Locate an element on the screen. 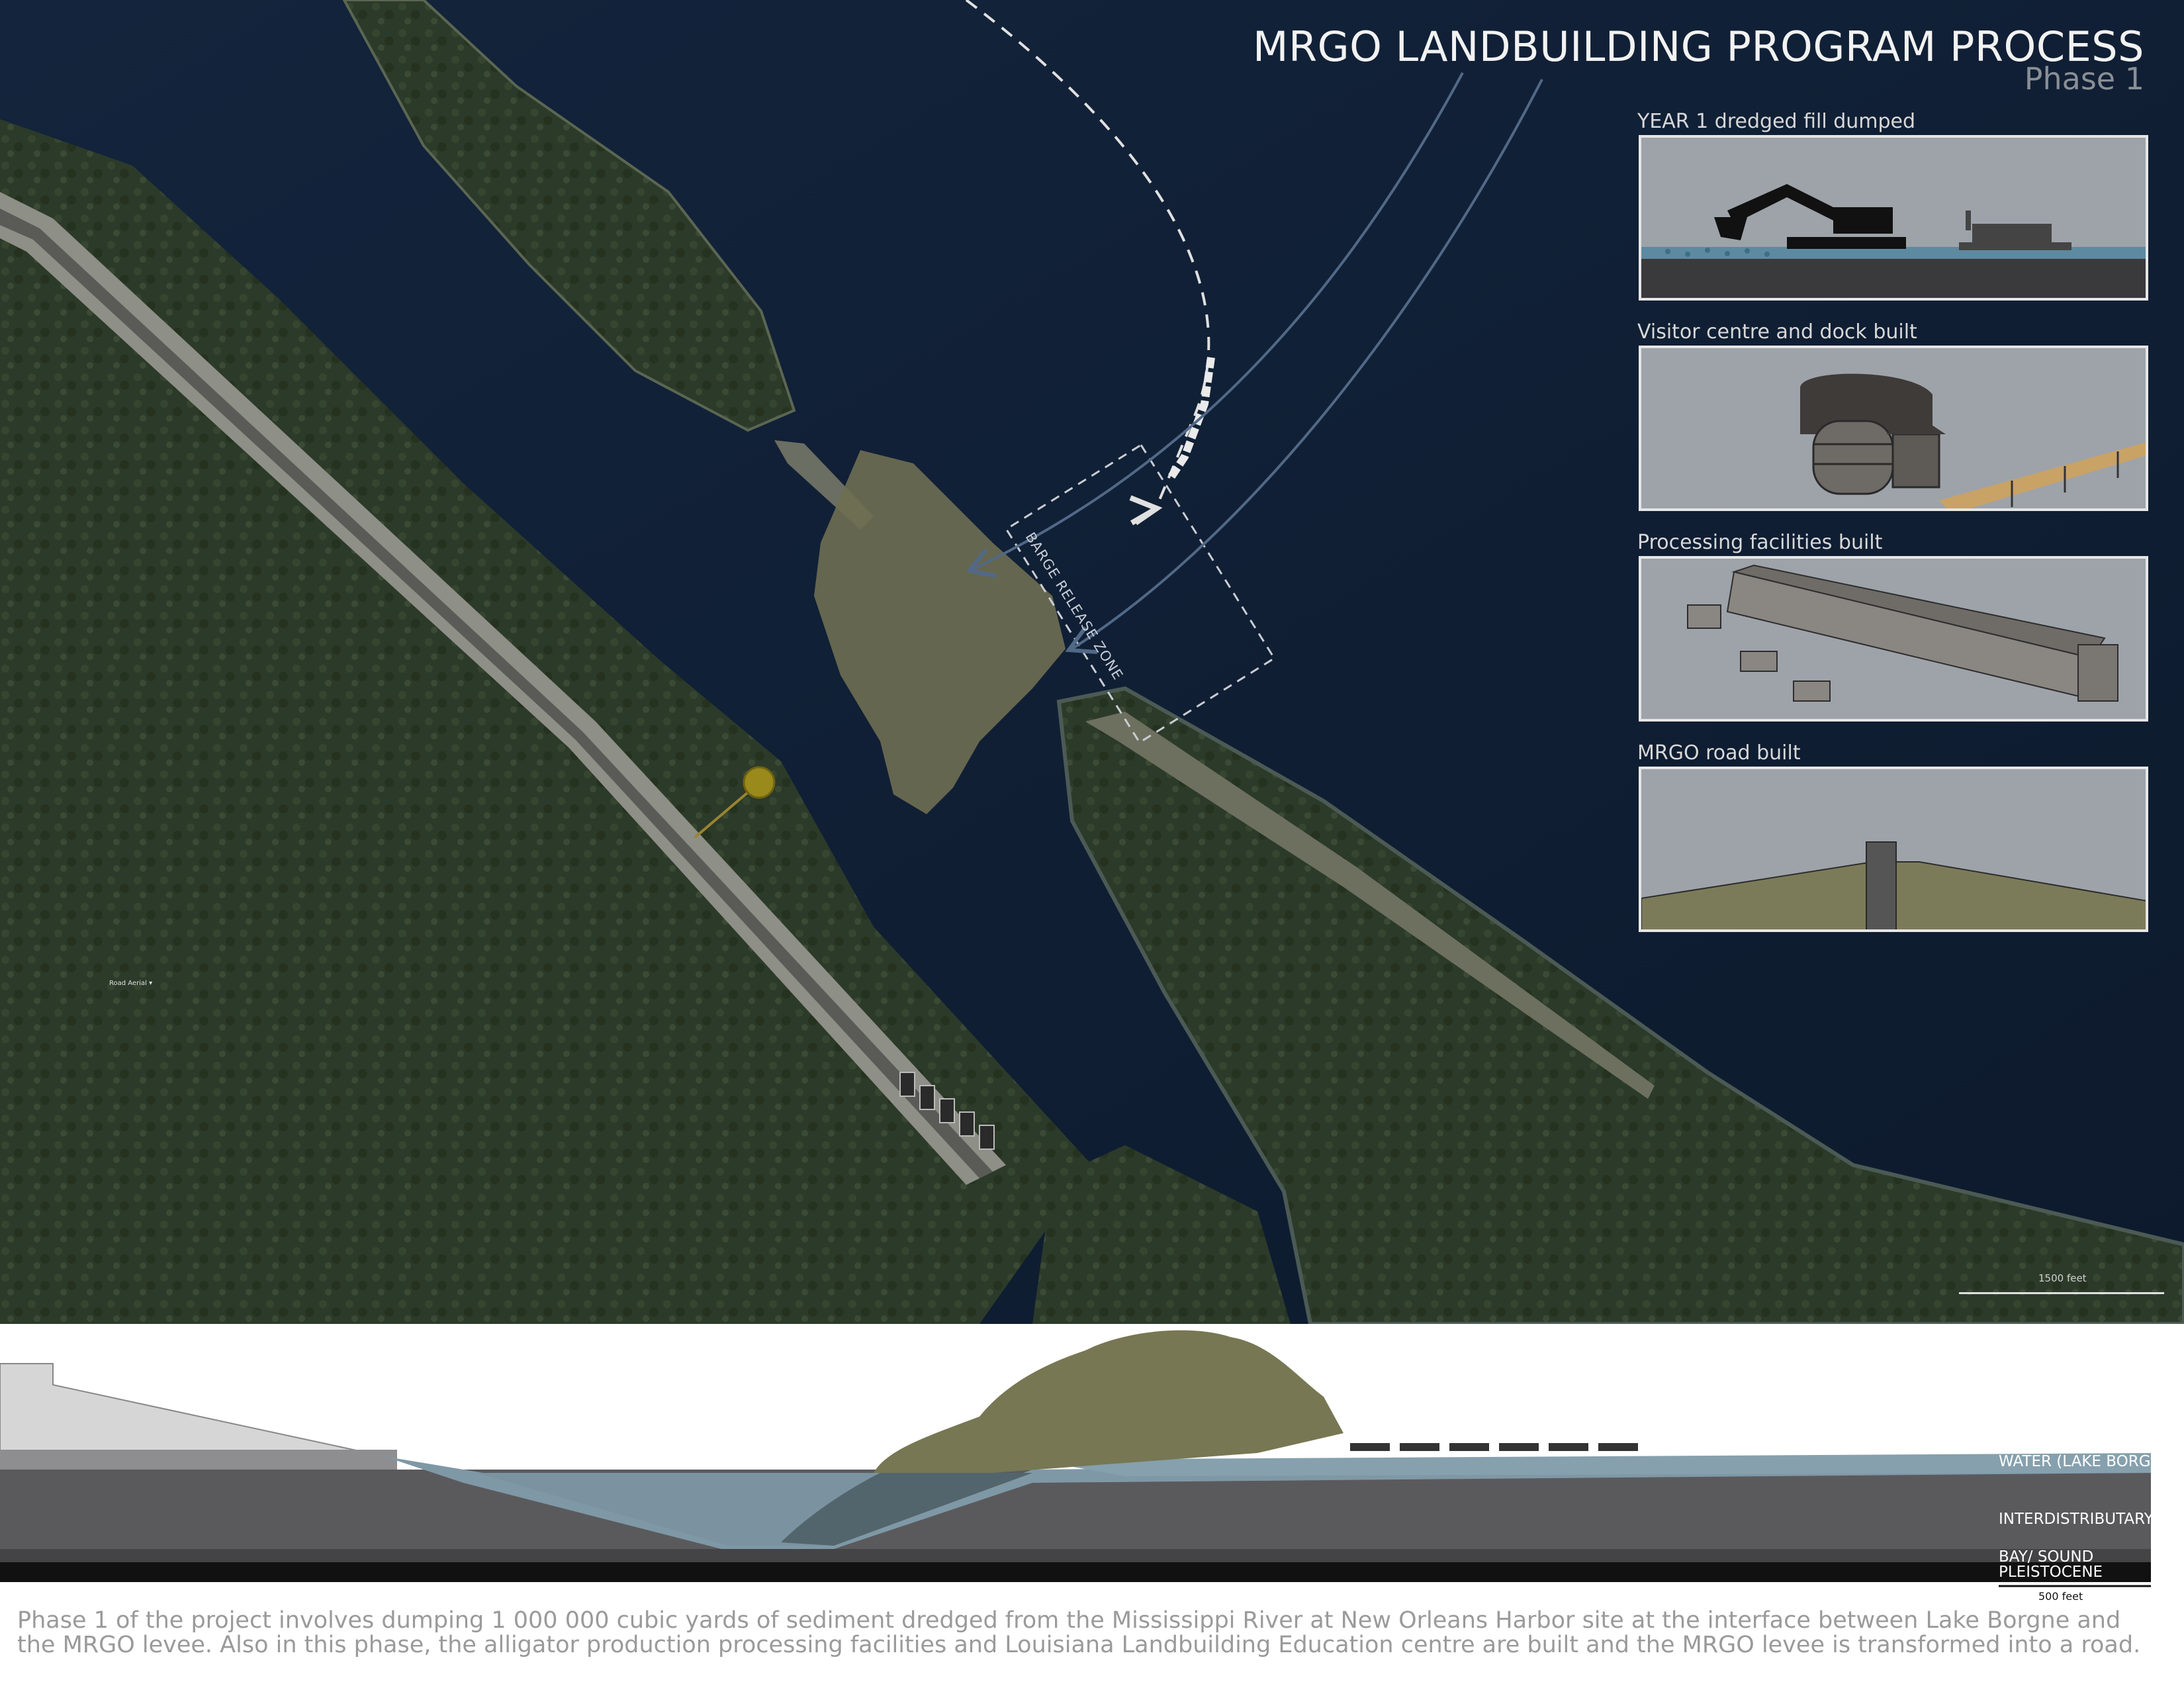 The height and width of the screenshot is (1688, 2184). panel-visitor-centre is located at coordinates (1894, 428).